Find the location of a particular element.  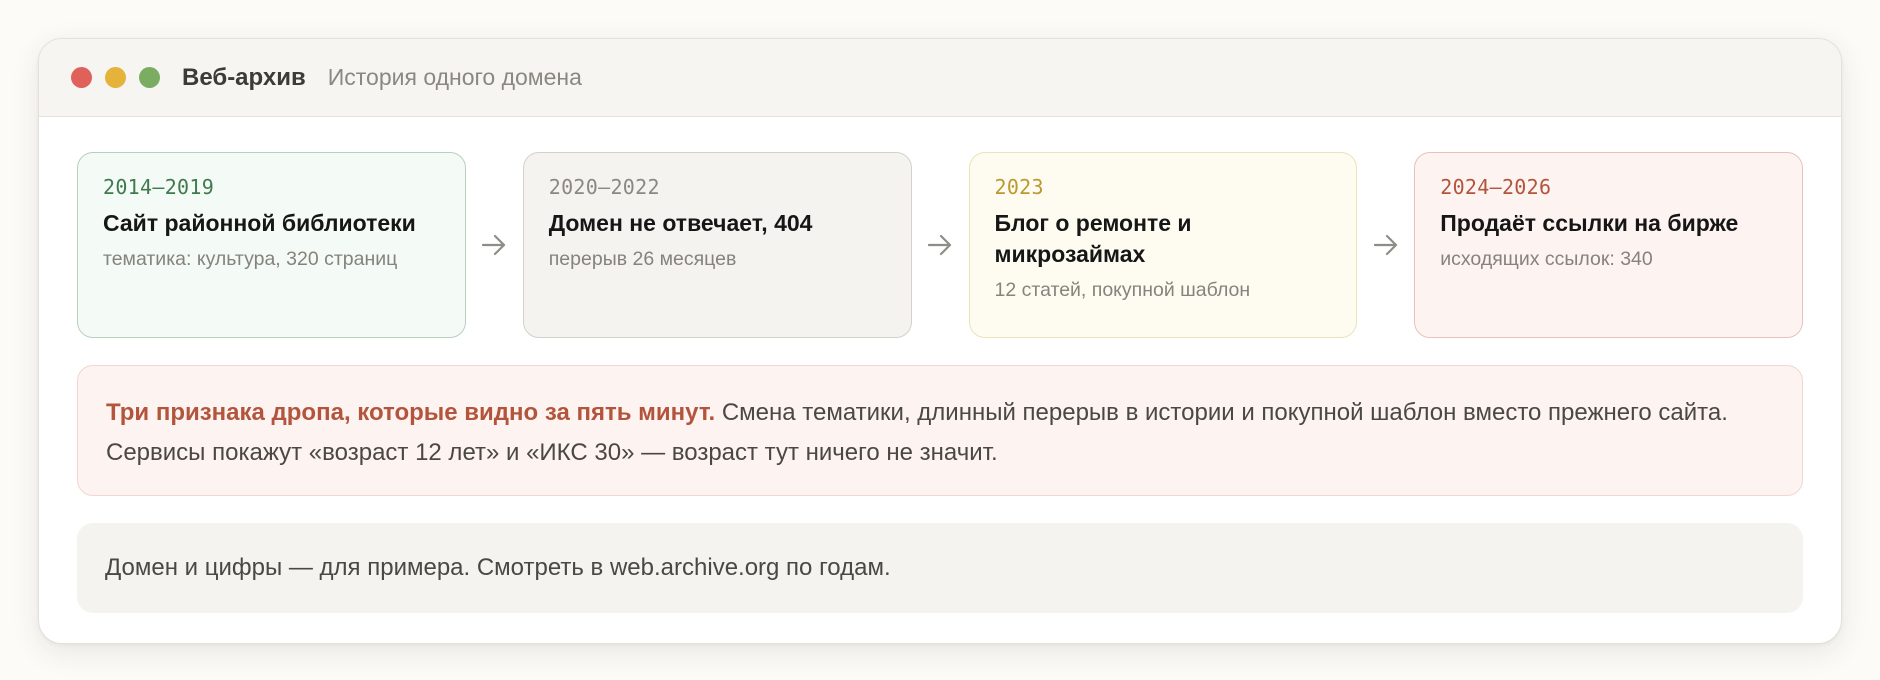

card-title: Домен не отвечает, 404 is located at coordinates (680, 223).